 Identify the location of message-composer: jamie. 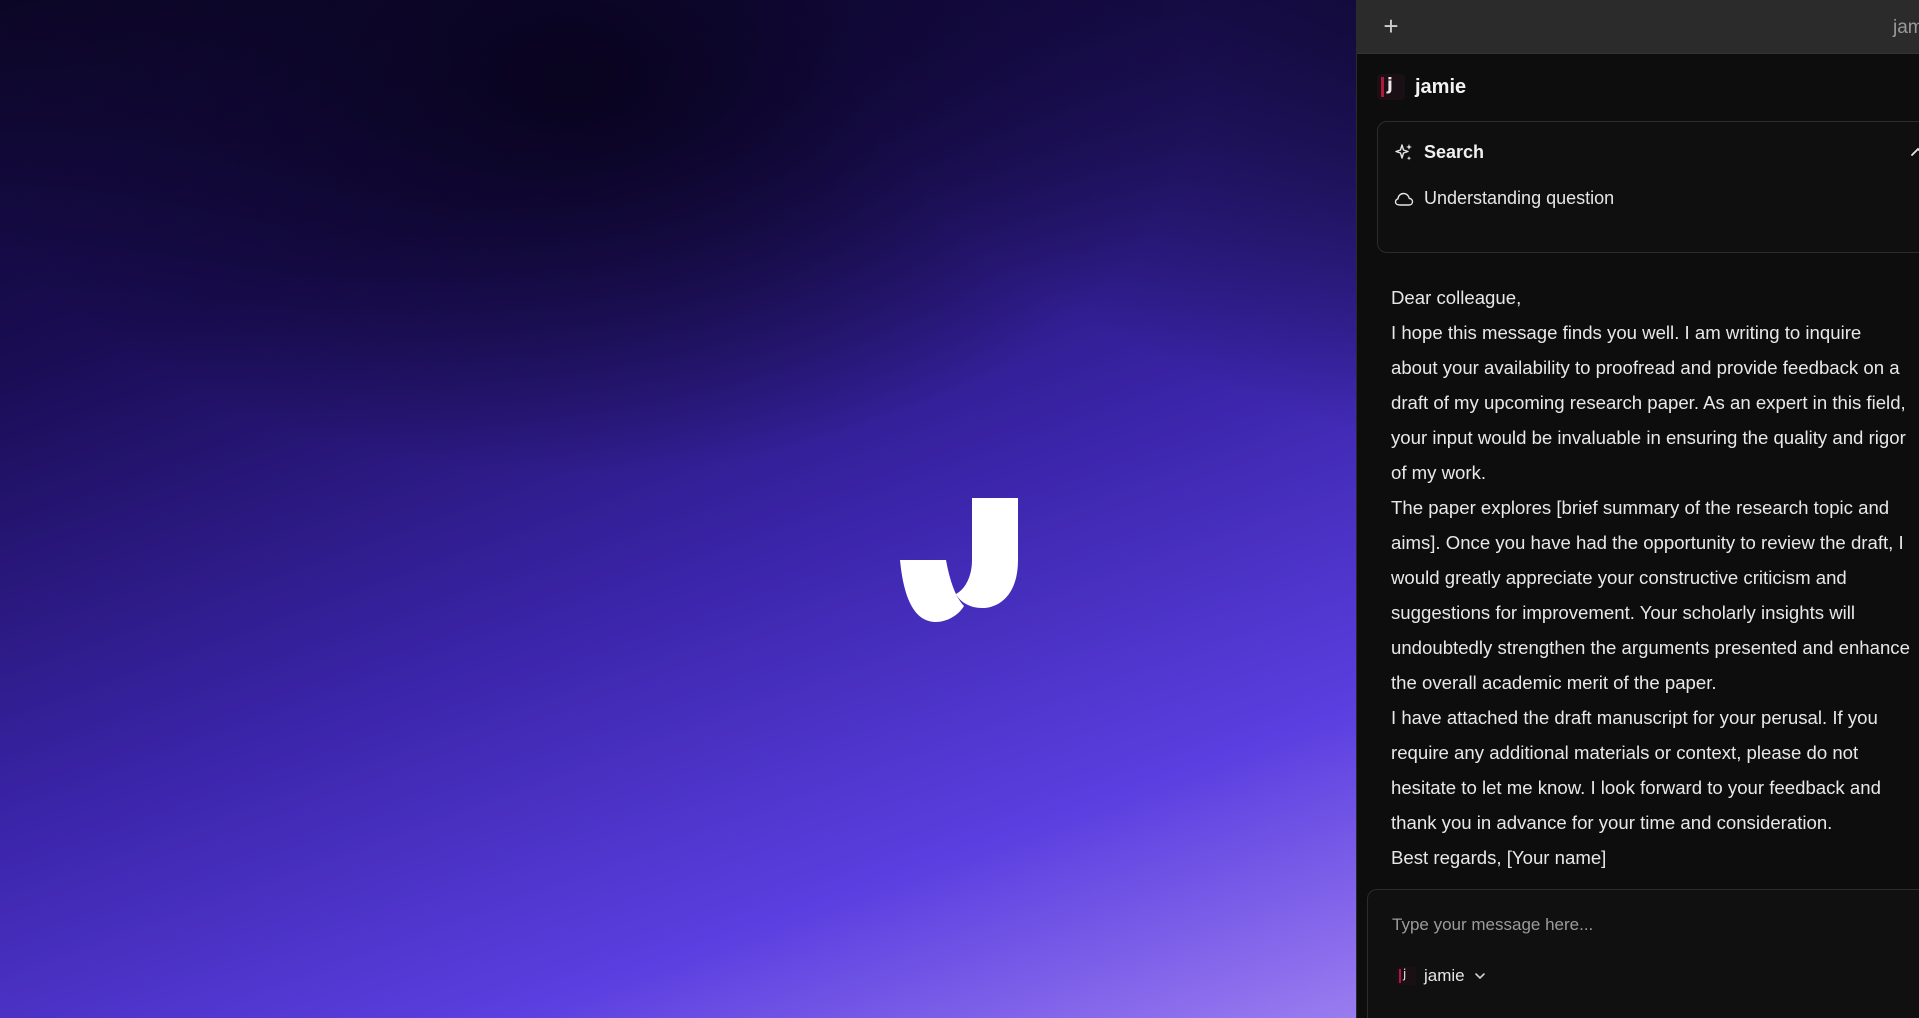
(1643, 953).